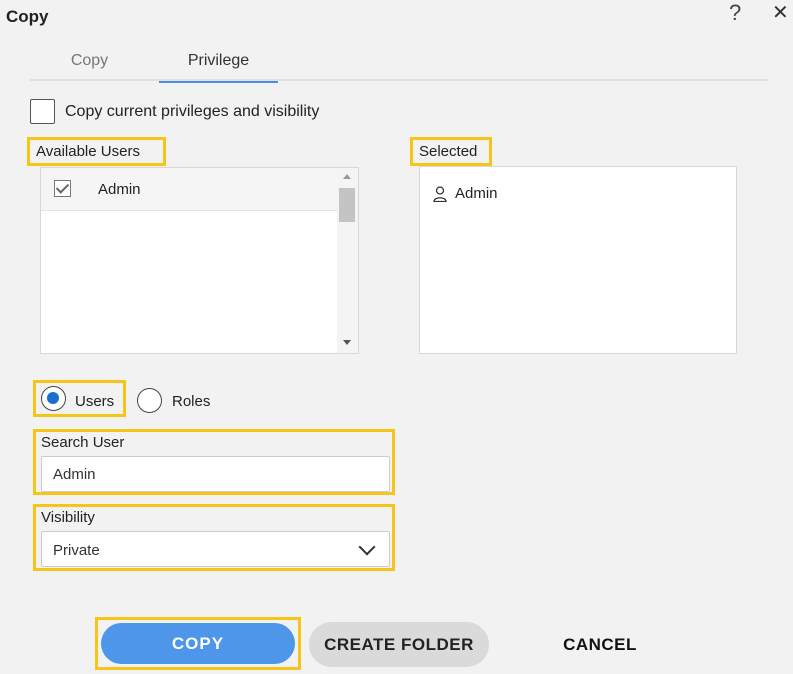  I want to click on users-radio, so click(53, 398).